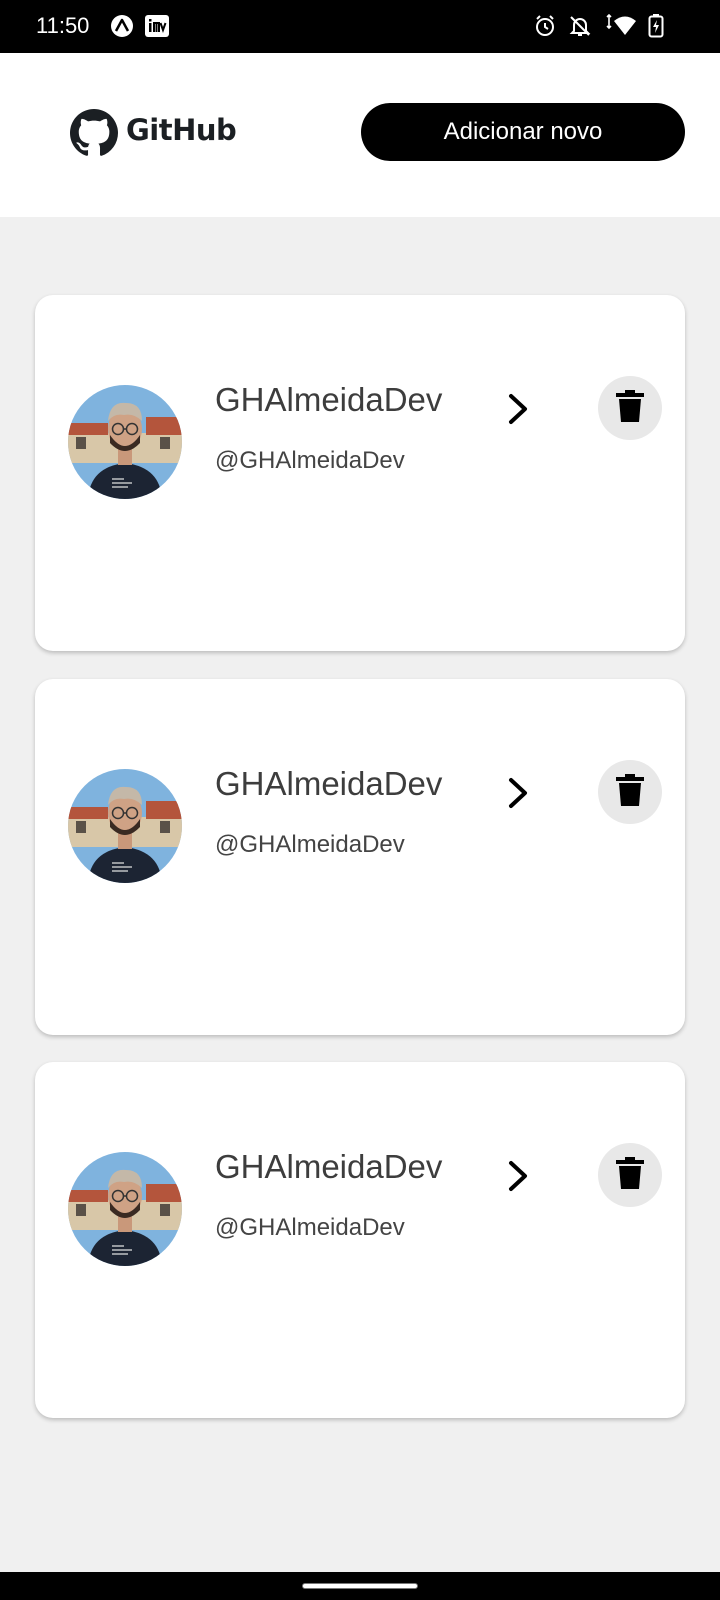 The height and width of the screenshot is (1600, 720). What do you see at coordinates (545, 26) in the screenshot?
I see `alarm-icon` at bounding box center [545, 26].